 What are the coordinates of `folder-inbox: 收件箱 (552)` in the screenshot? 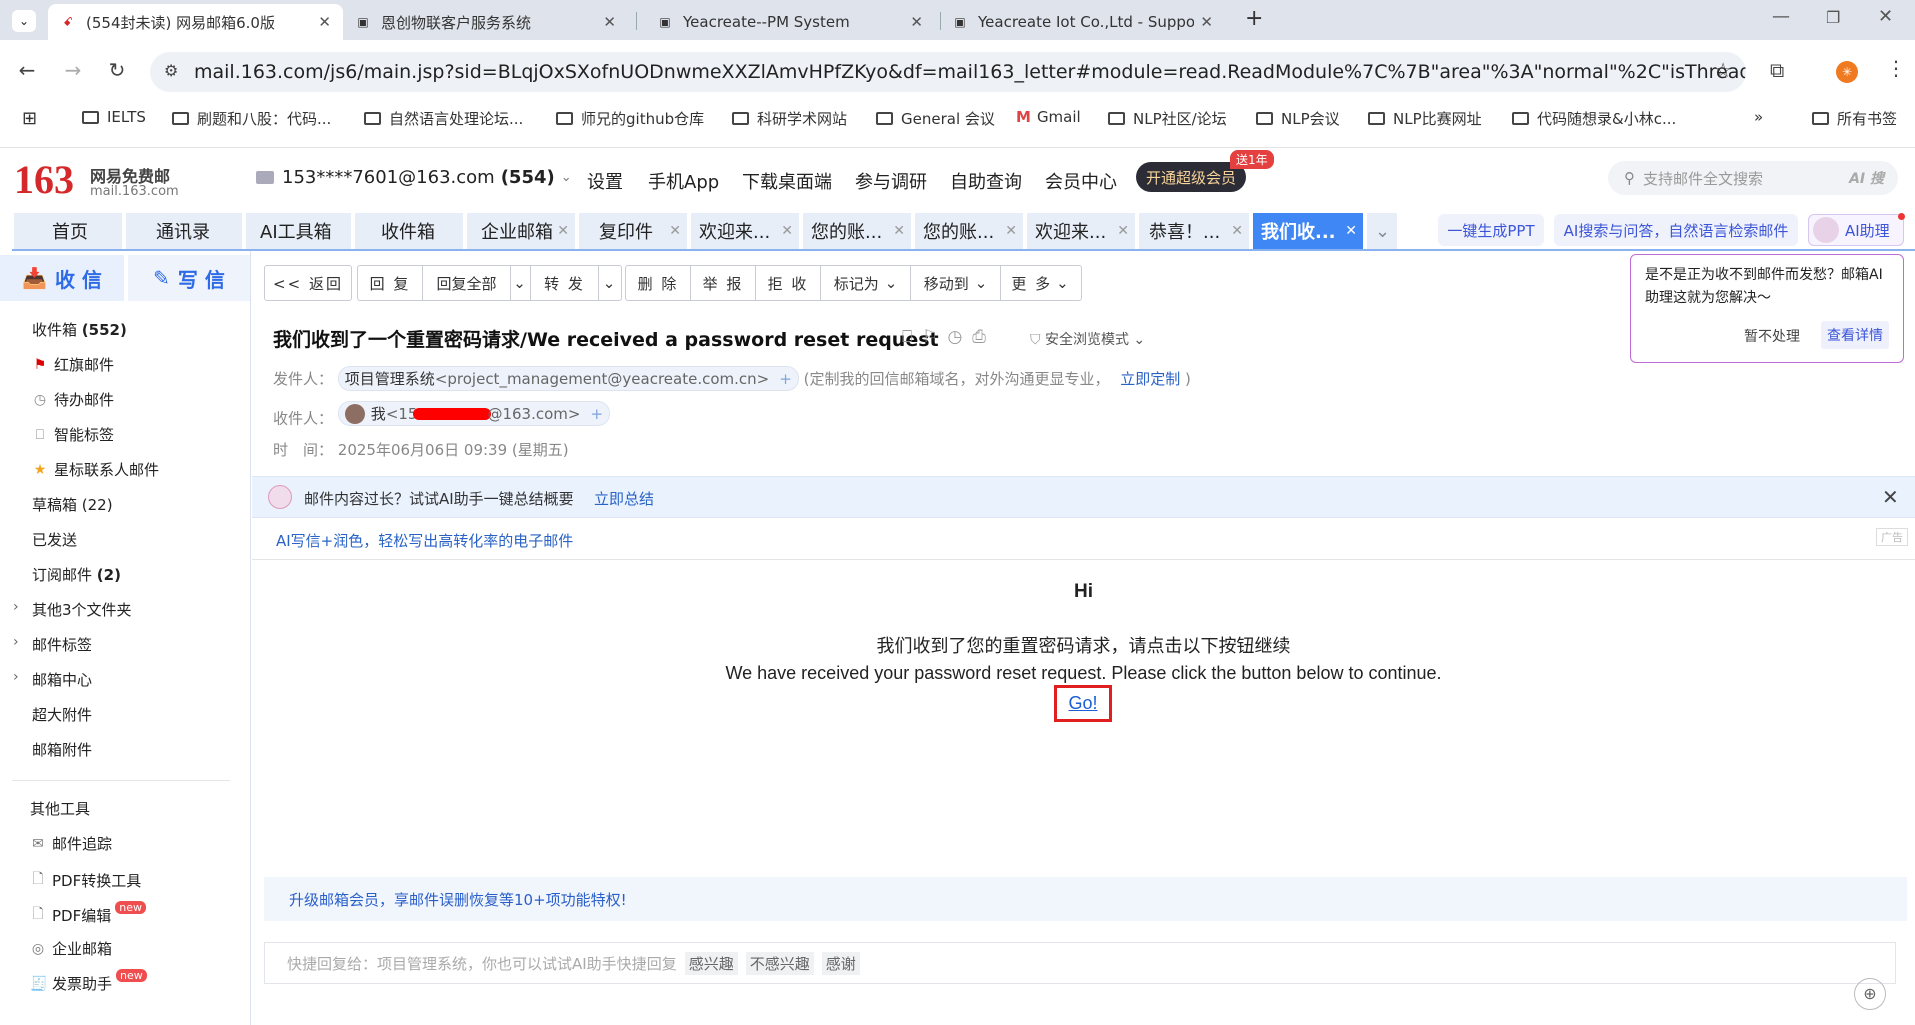 It's located at (79, 329).